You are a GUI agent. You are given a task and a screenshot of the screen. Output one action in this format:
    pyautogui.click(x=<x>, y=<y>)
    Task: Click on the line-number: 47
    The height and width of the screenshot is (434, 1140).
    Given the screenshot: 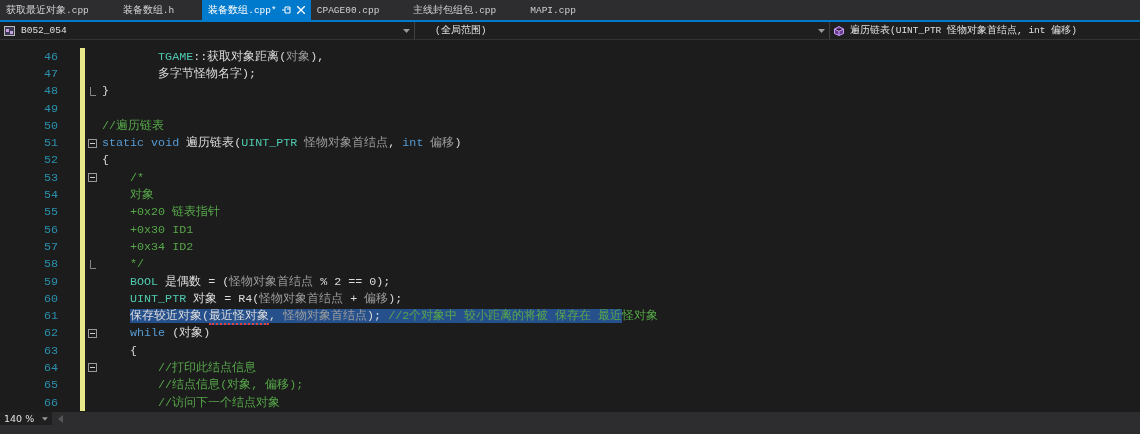 What is the action you would take?
    pyautogui.click(x=50, y=73)
    